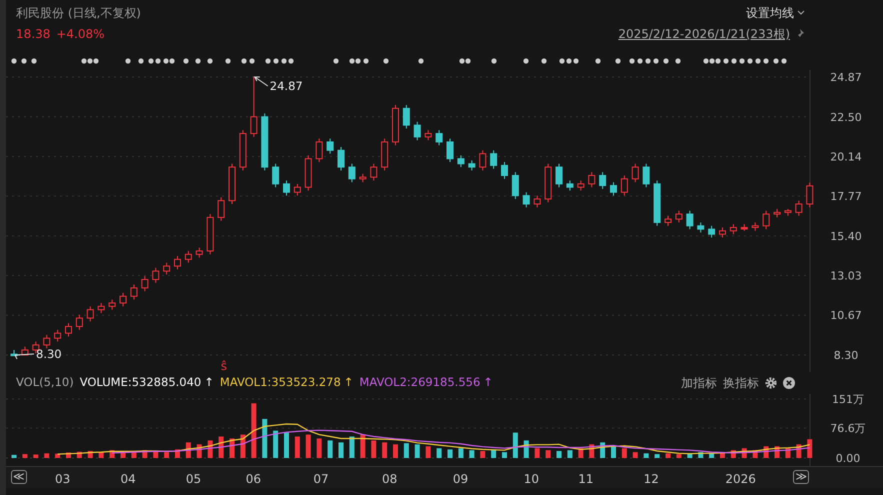  What do you see at coordinates (80, 34) in the screenshot?
I see `price-change: +4.08%` at bounding box center [80, 34].